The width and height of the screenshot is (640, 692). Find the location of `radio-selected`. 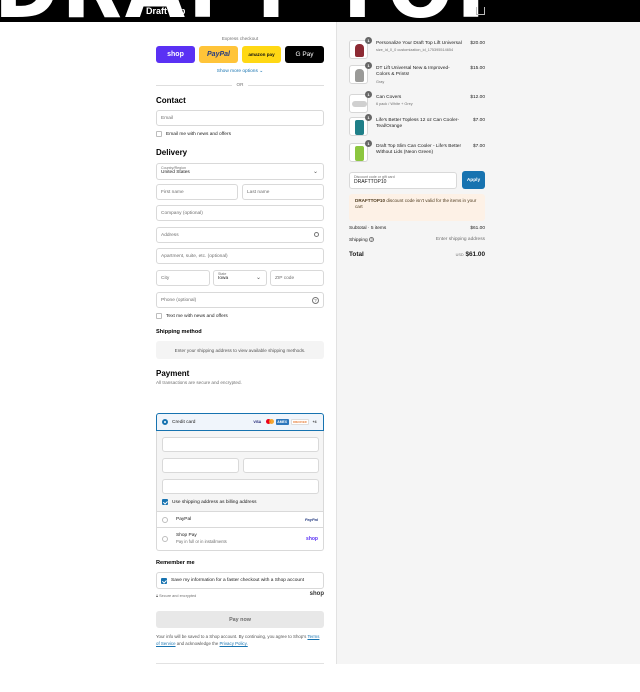

radio-selected is located at coordinates (165, 422).